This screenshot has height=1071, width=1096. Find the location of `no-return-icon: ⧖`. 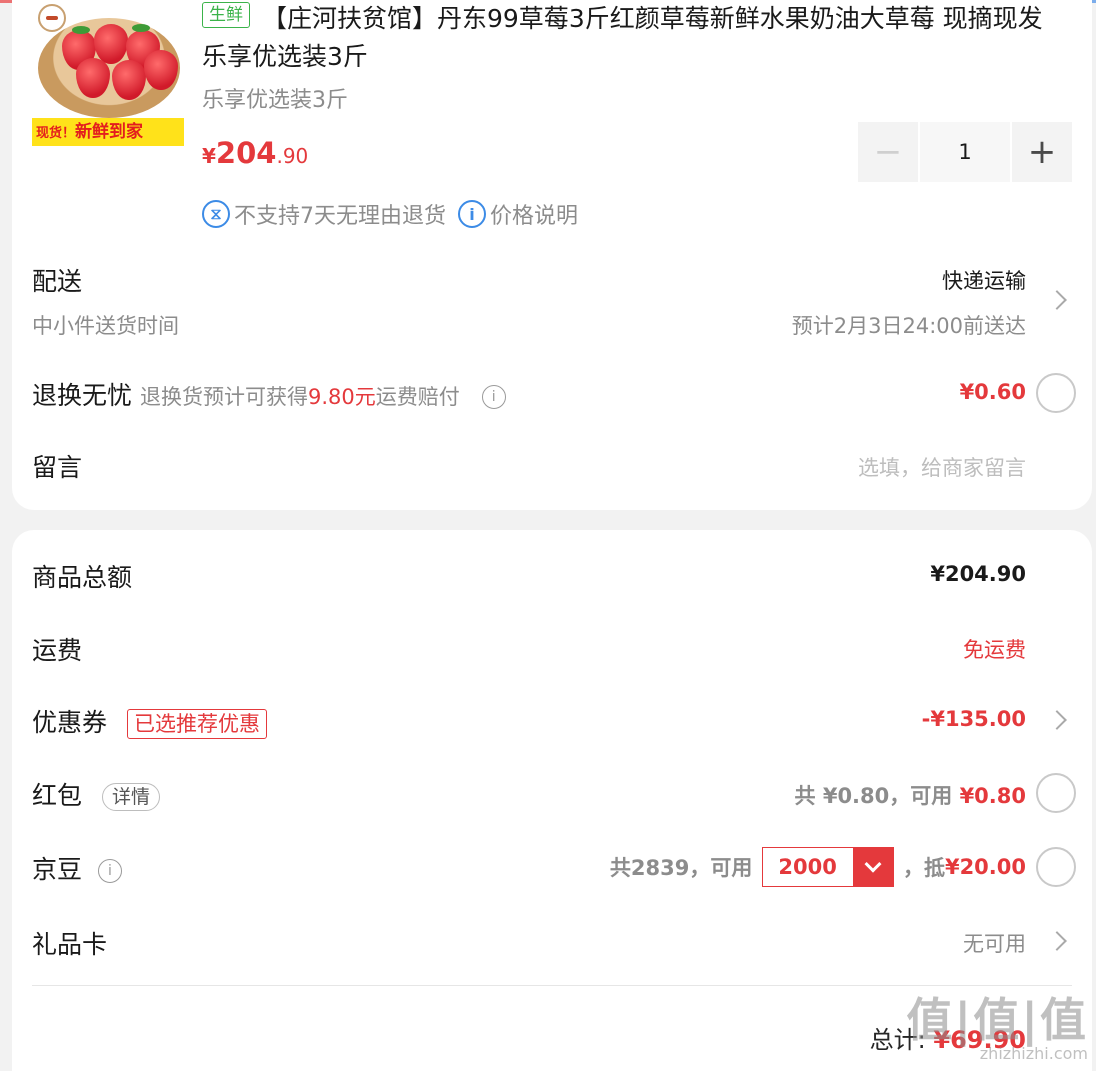

no-return-icon: ⧖ is located at coordinates (216, 214).